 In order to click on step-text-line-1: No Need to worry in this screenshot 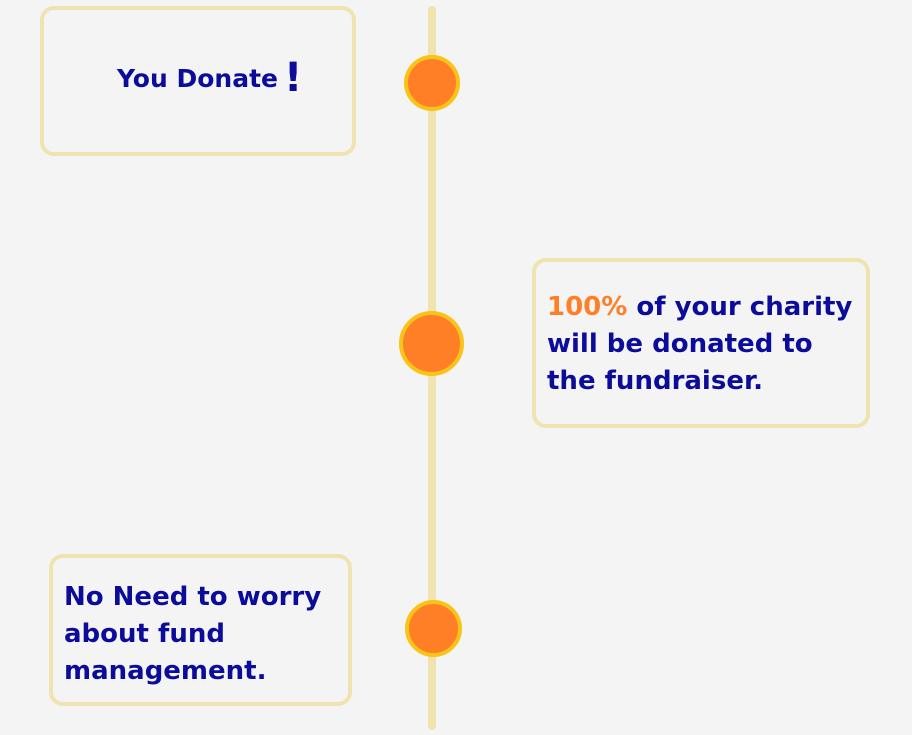, I will do `click(193, 597)`.